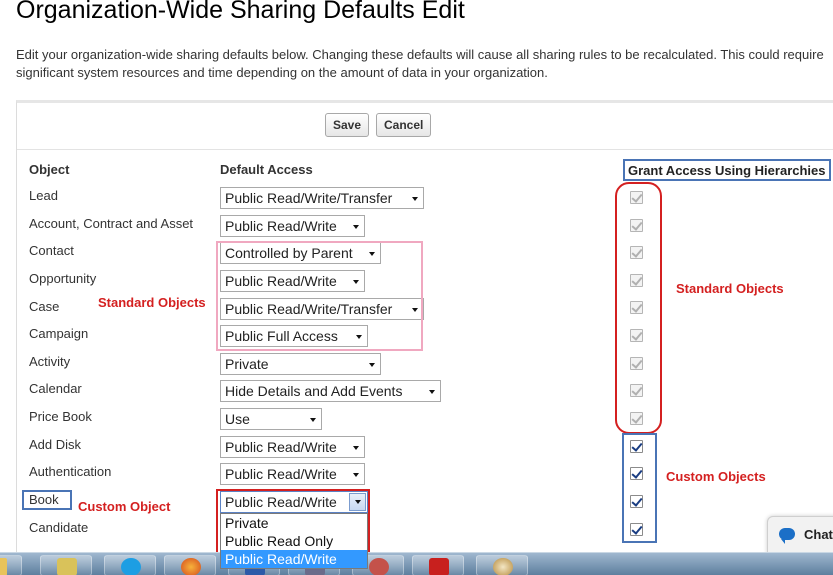 Image resolution: width=833 pixels, height=575 pixels. What do you see at coordinates (271, 419) in the screenshot?
I see `access-select-price-book: Use` at bounding box center [271, 419].